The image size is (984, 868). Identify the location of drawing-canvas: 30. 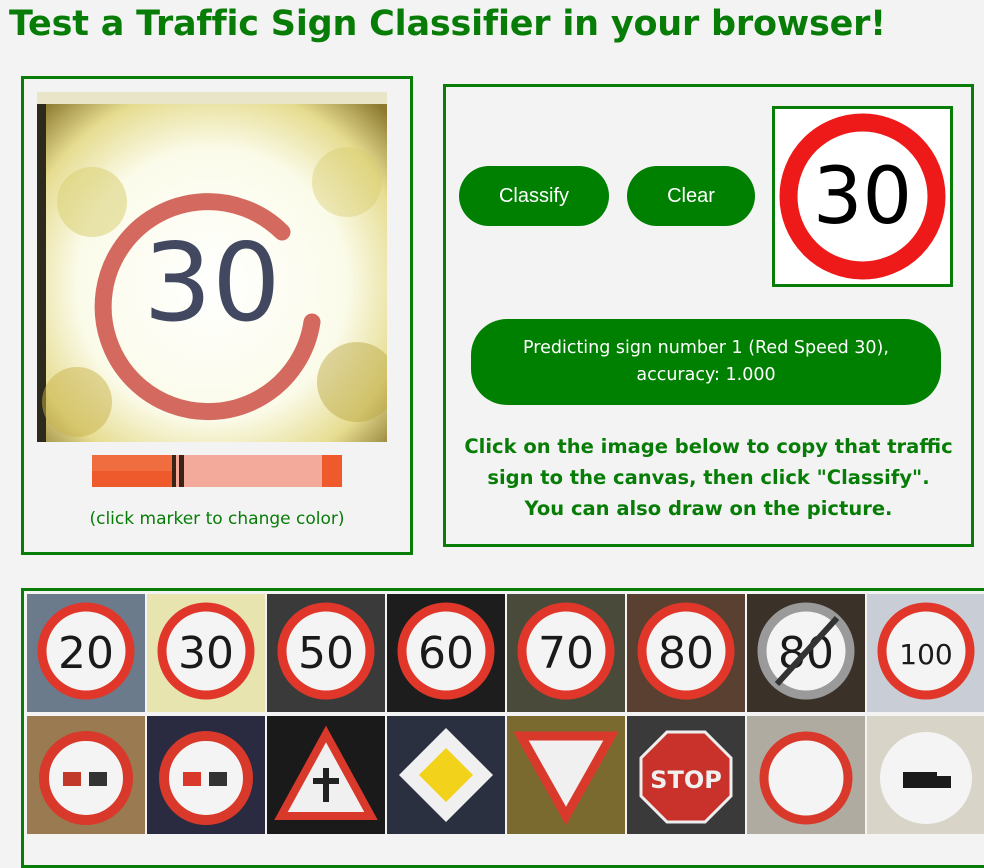
(212, 267).